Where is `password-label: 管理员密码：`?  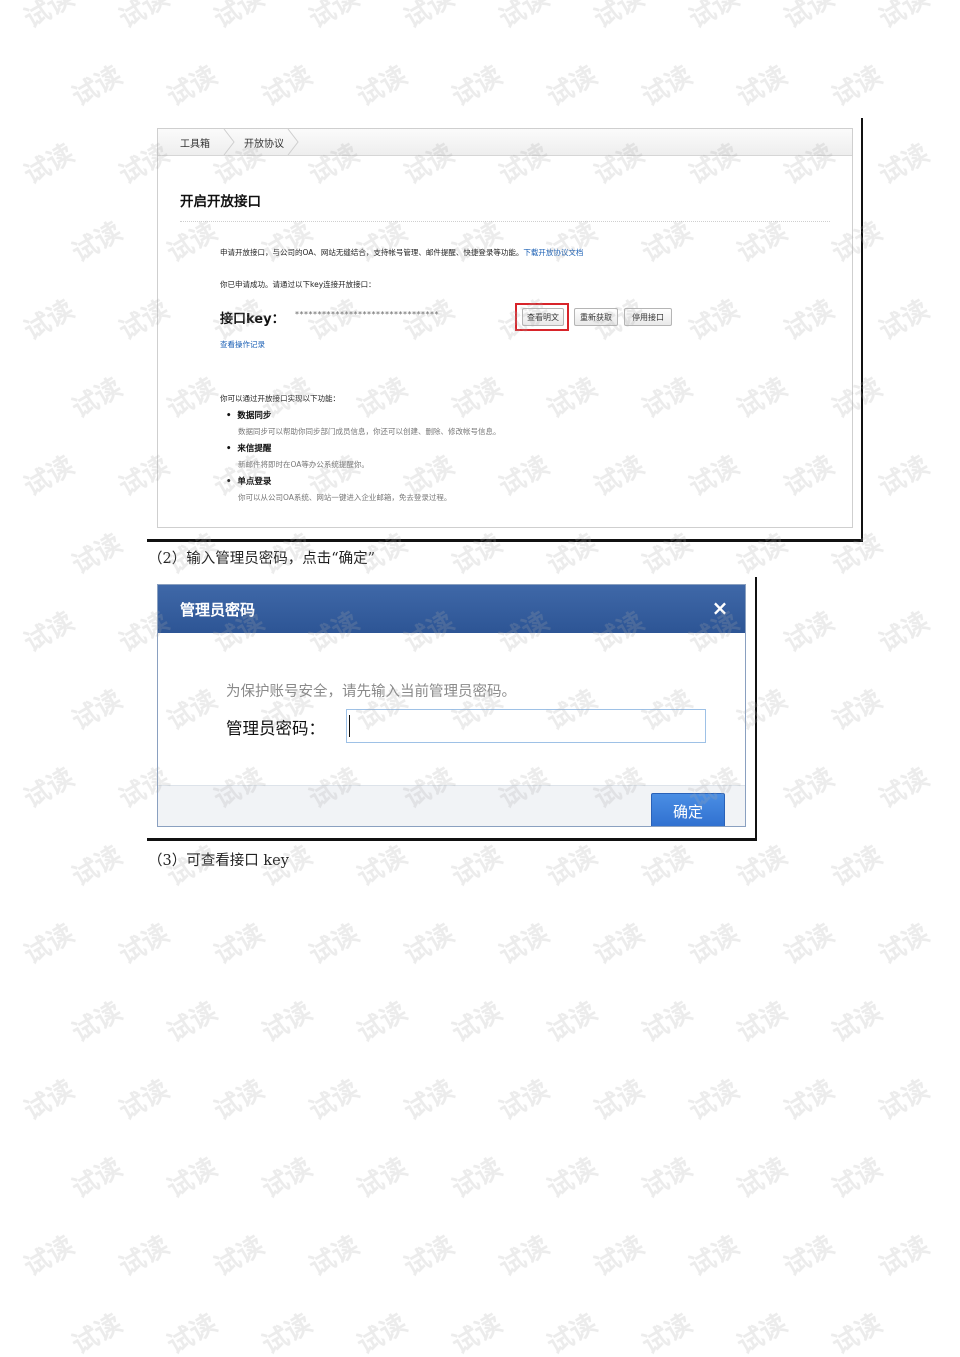 password-label: 管理员密码： is located at coordinates (275, 728).